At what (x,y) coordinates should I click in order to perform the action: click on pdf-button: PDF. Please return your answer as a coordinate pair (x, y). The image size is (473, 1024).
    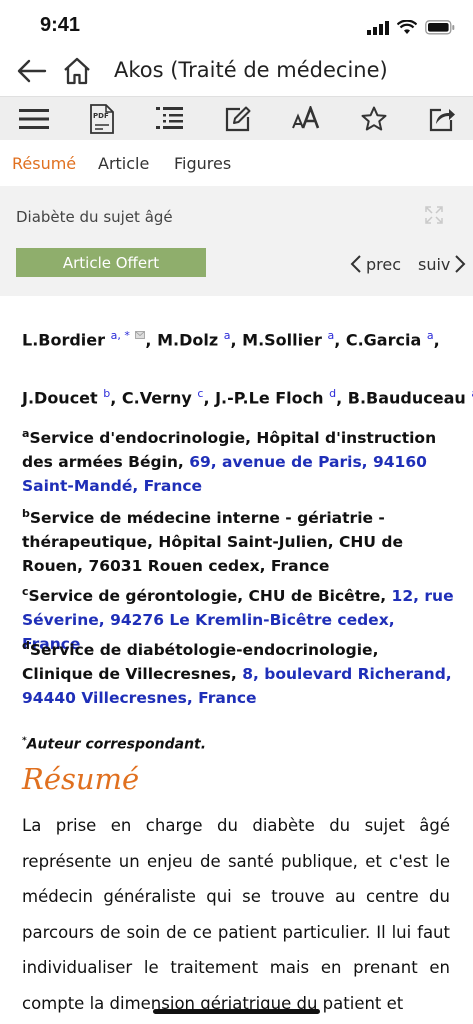
    Looking at the image, I should click on (102, 119).